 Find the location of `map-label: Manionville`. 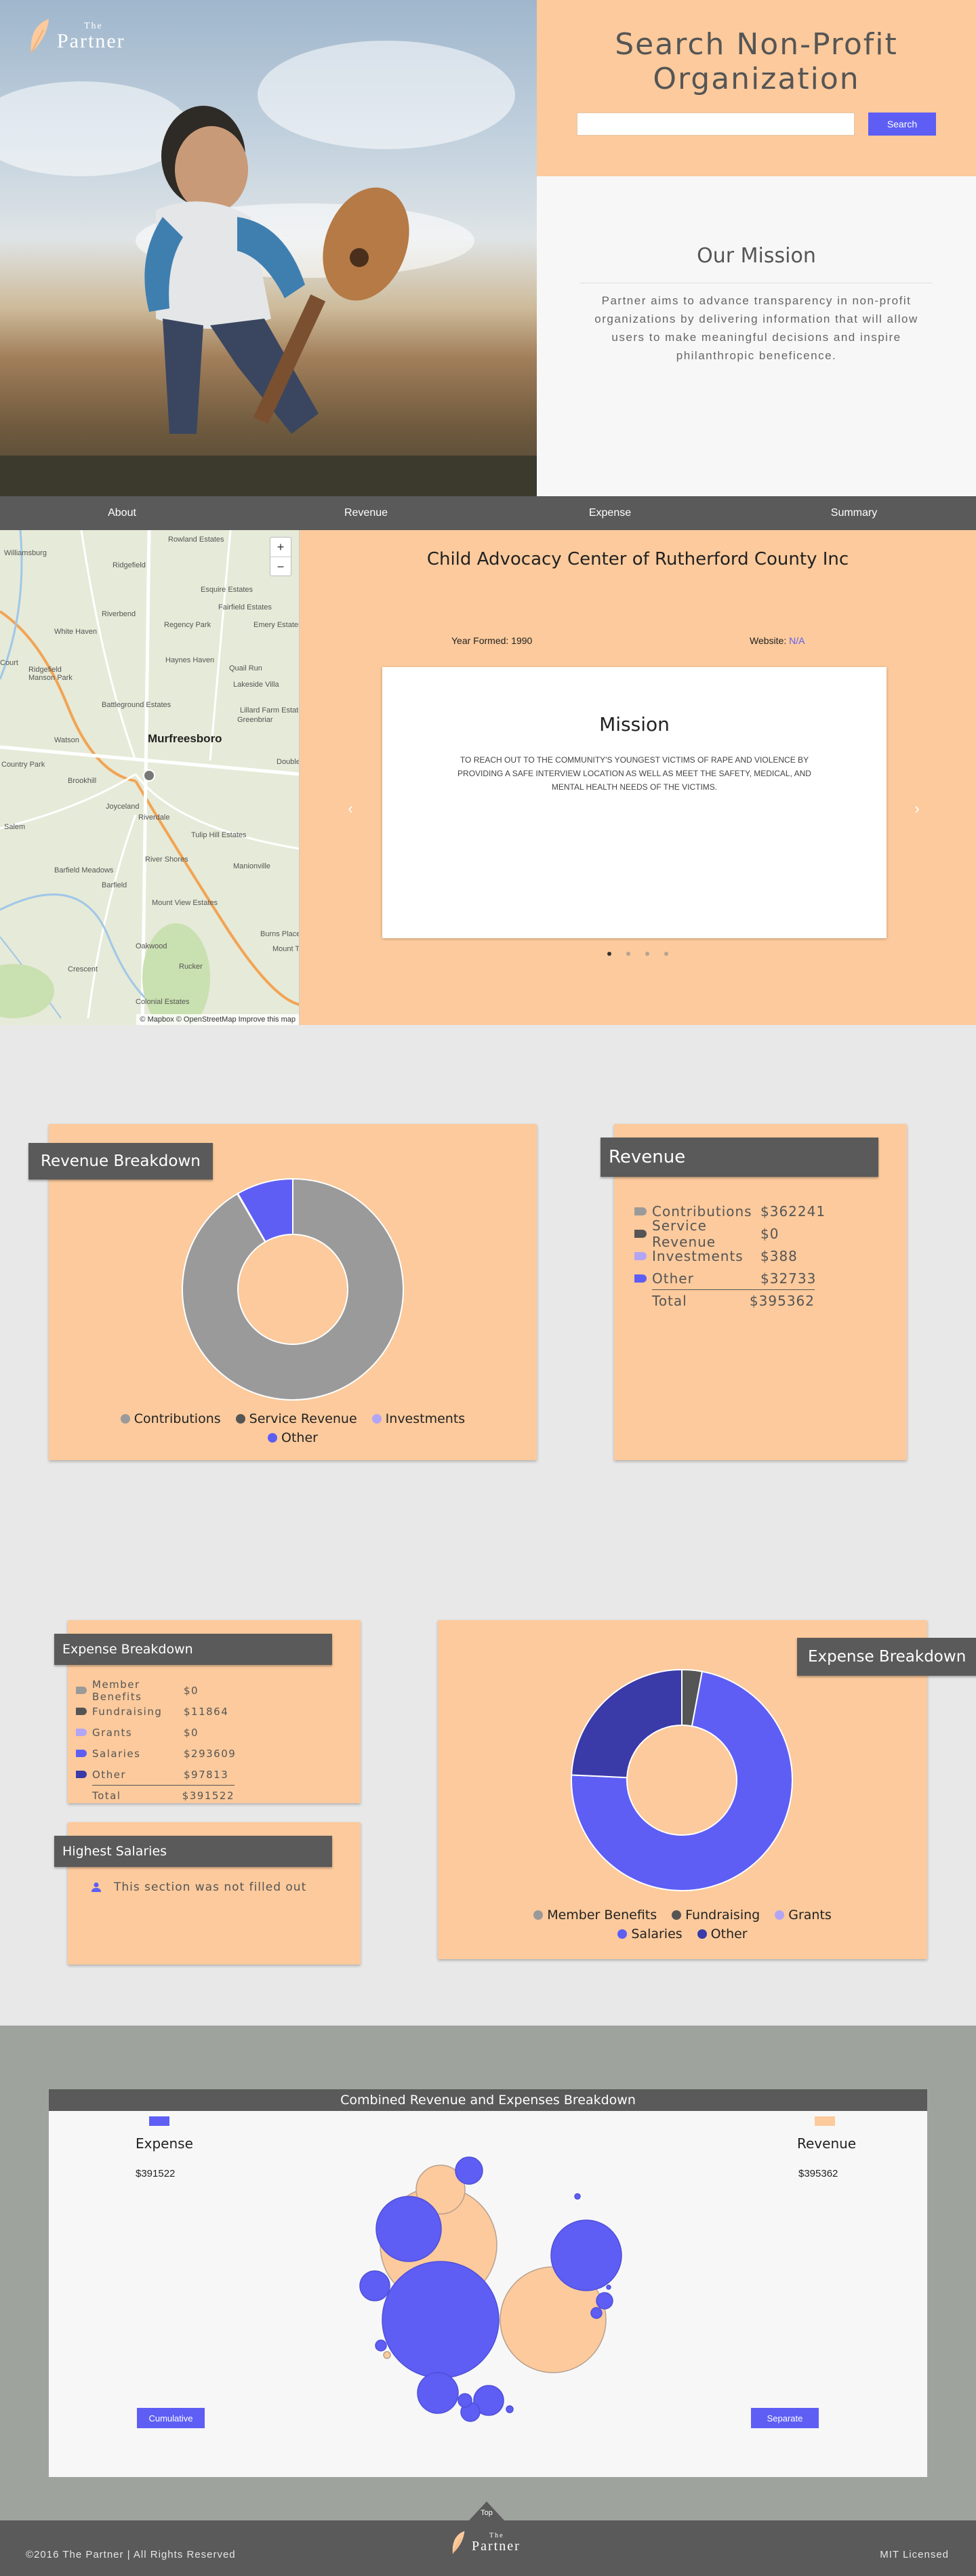

map-label: Manionville is located at coordinates (252, 866).